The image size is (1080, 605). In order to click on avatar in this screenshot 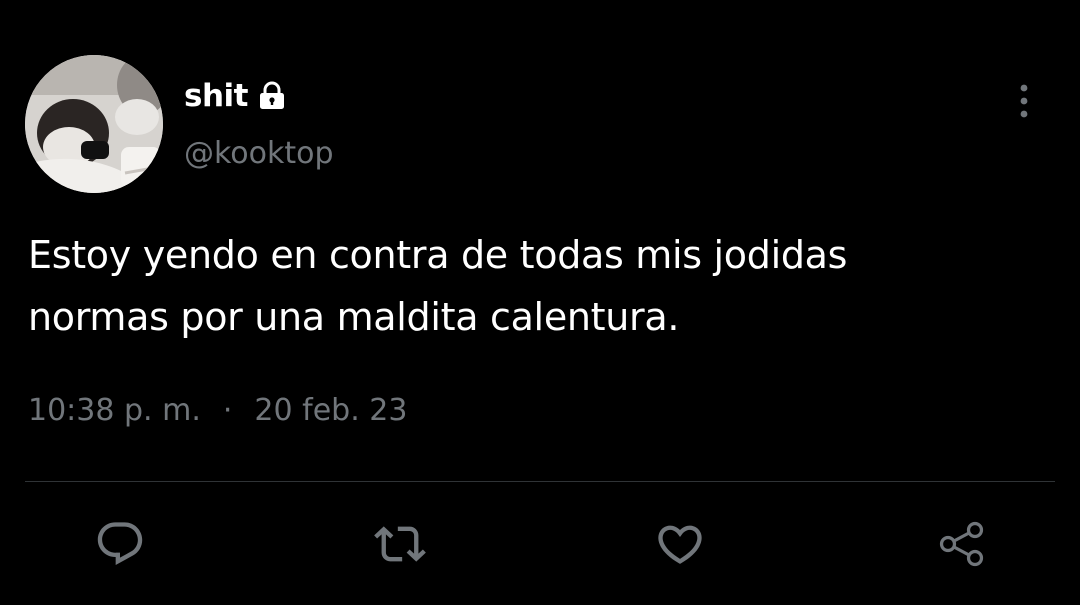, I will do `click(94, 124)`.